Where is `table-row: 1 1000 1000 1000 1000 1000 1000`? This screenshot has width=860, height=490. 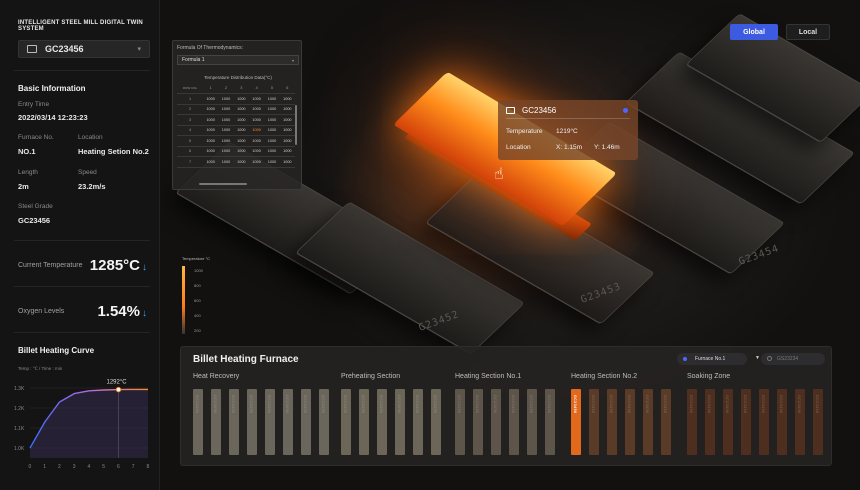 table-row: 1 1000 1000 1000 1000 1000 1000 is located at coordinates (236, 99).